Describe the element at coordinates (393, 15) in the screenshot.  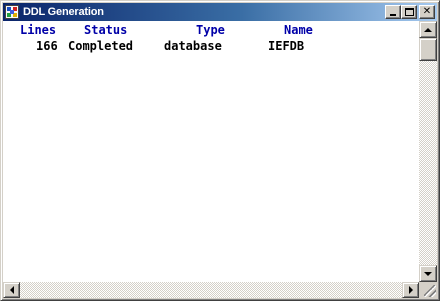
I see `minimize-icon` at that location.